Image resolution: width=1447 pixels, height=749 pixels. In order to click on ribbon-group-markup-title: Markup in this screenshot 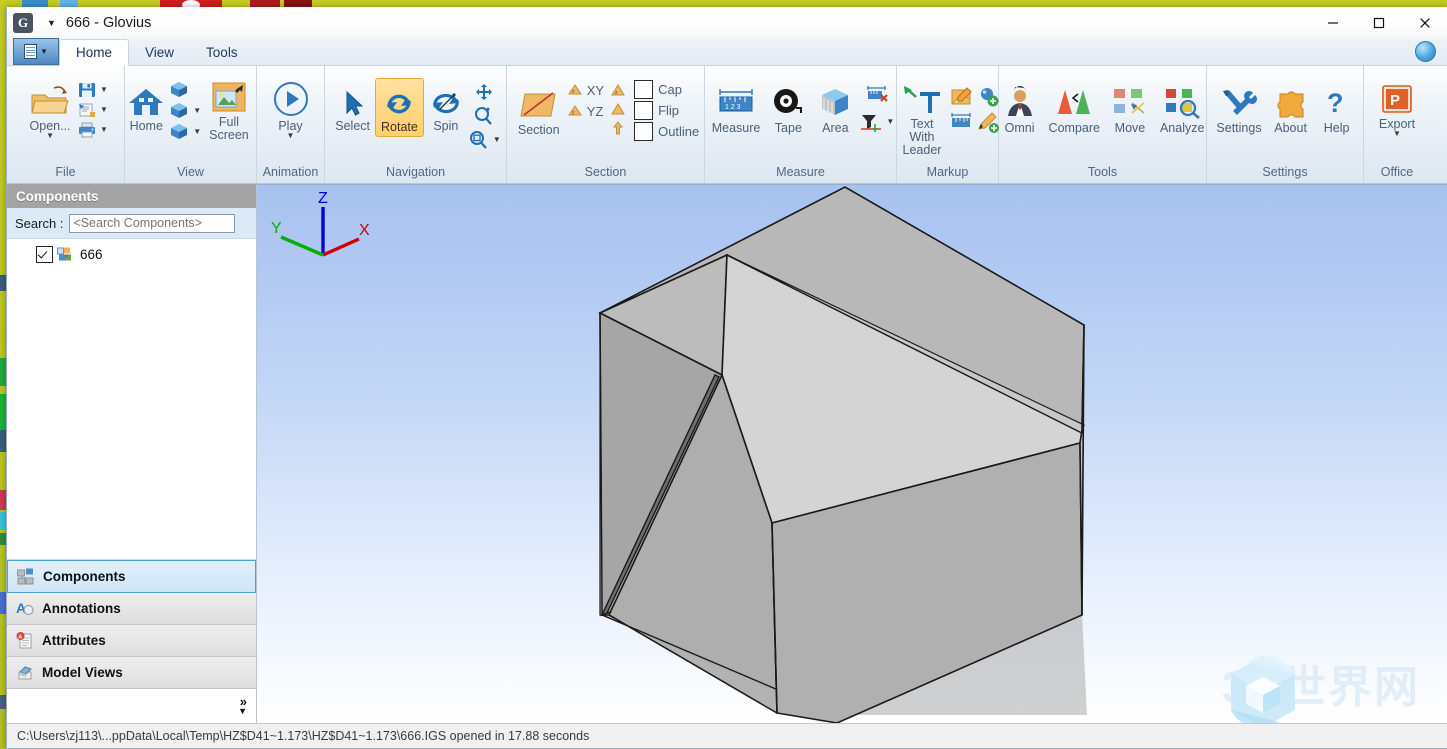, I will do `click(947, 172)`.